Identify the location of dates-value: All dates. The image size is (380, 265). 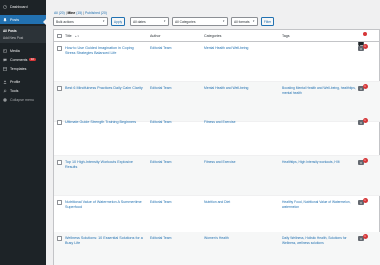
(139, 21).